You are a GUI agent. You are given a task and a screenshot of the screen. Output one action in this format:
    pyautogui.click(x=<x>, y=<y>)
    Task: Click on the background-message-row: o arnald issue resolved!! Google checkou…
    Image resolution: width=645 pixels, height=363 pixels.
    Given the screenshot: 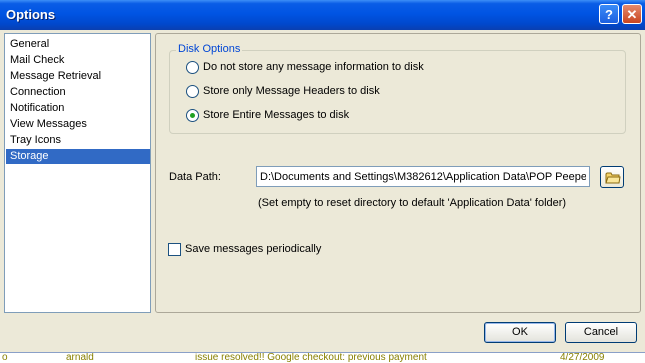 What is the action you would take?
    pyautogui.click(x=322, y=357)
    